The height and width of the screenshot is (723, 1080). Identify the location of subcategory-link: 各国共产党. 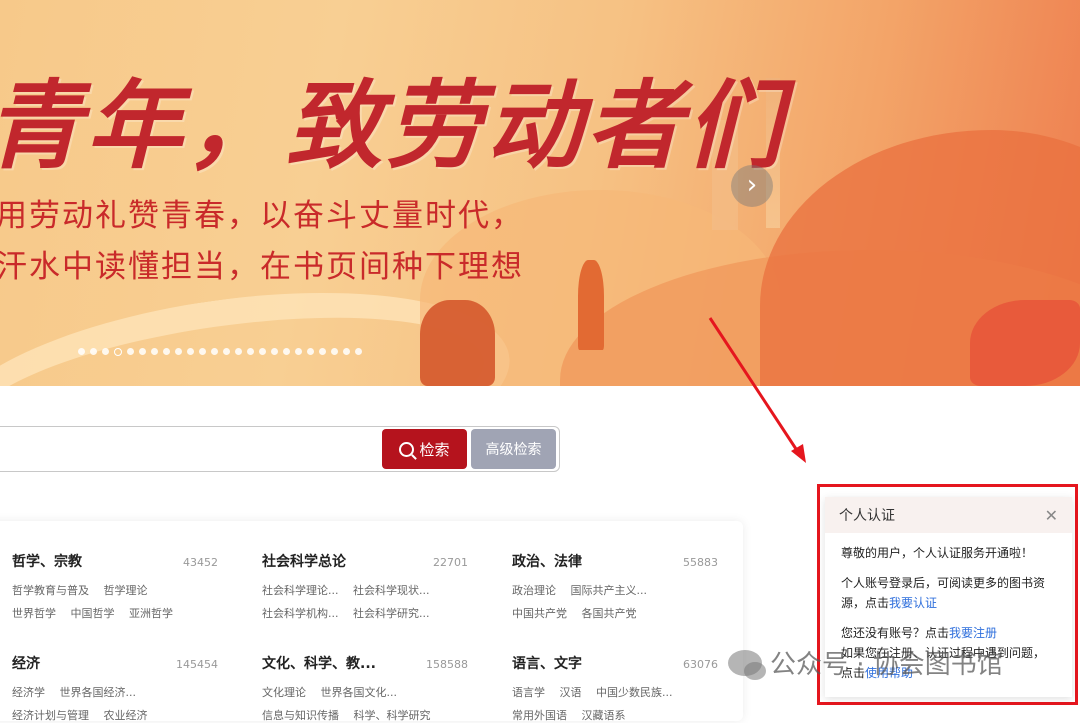
(609, 613).